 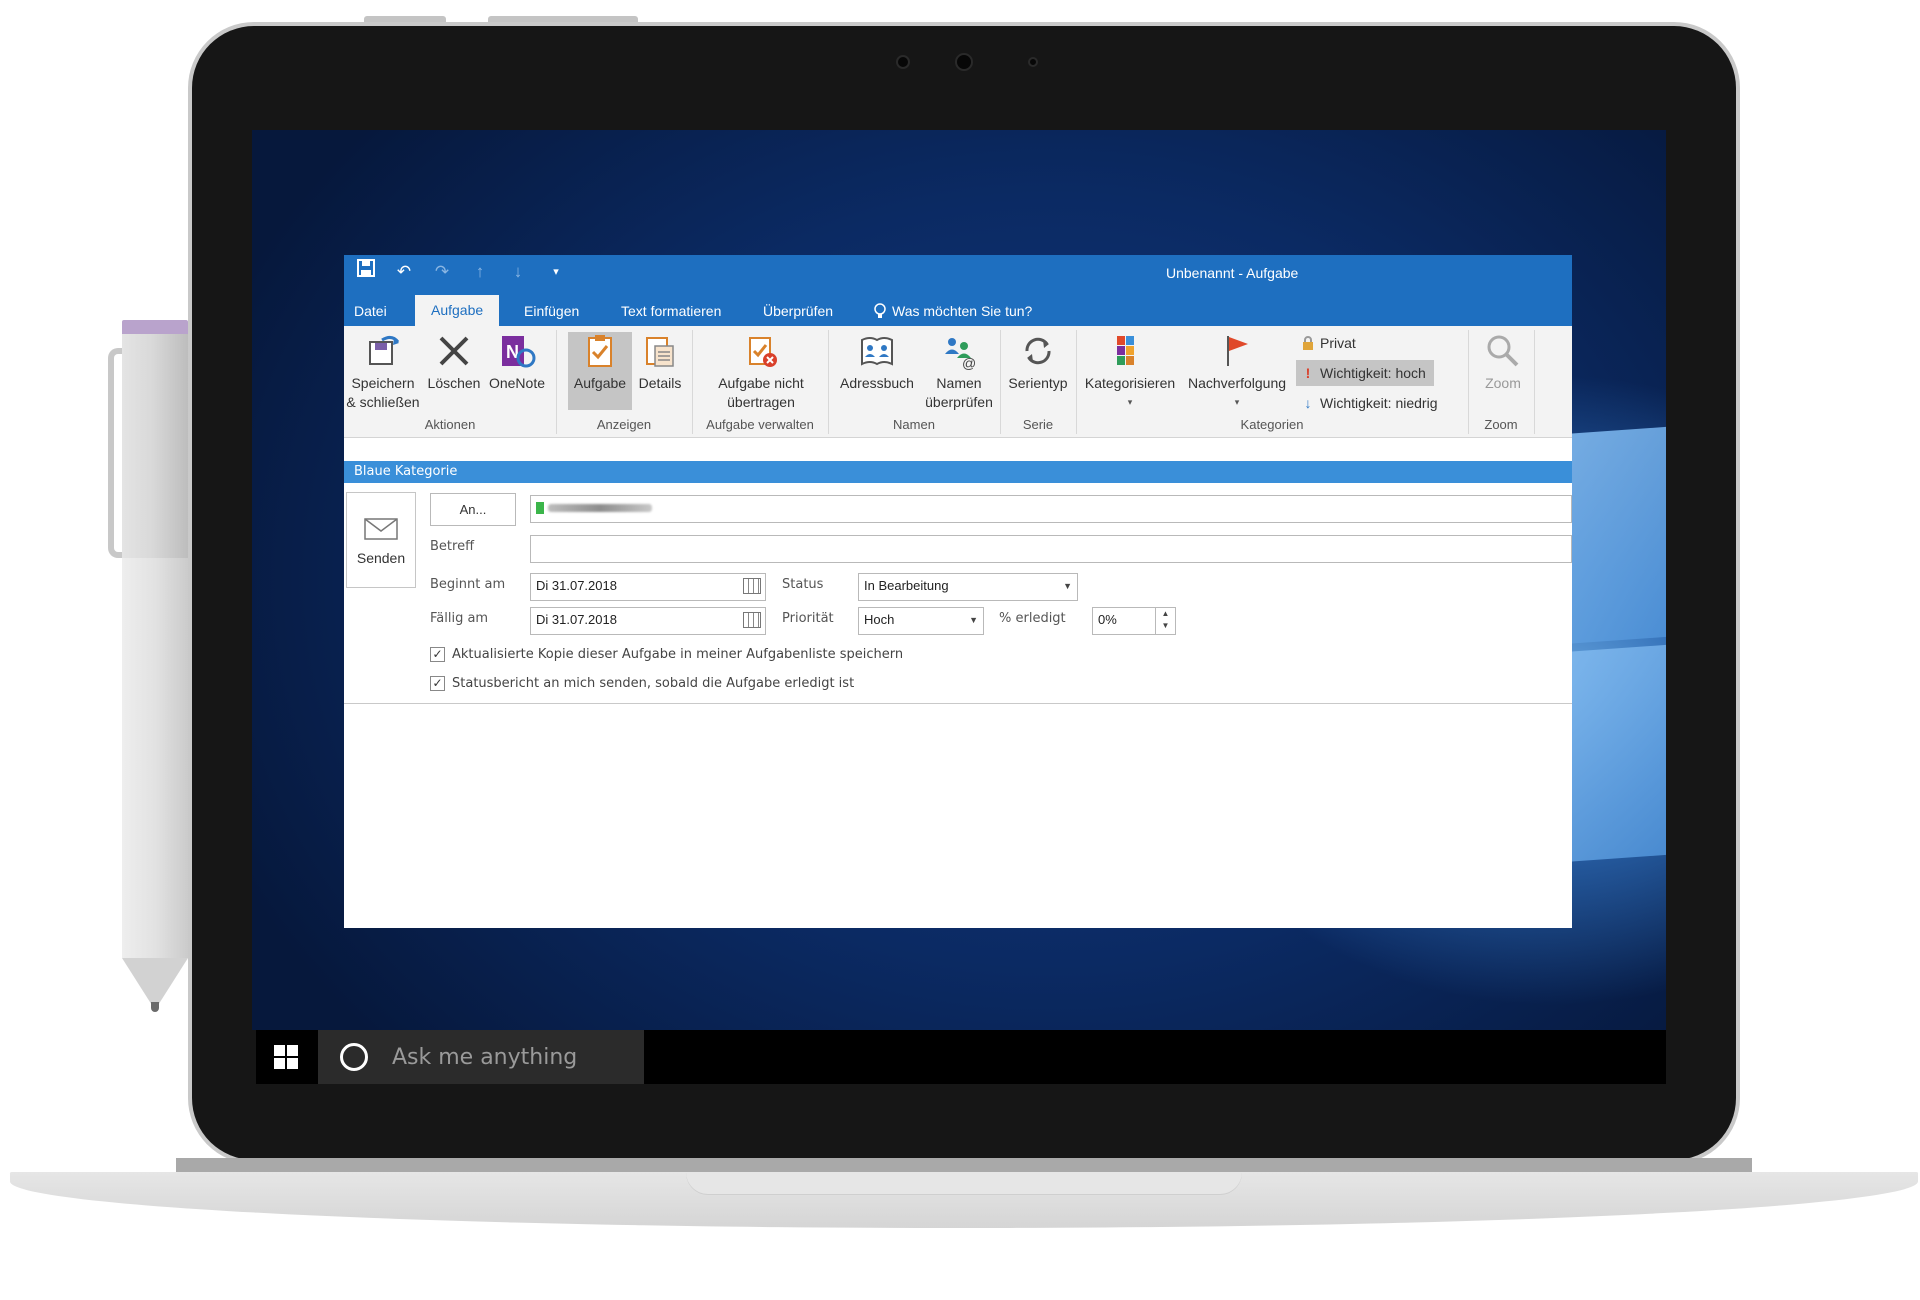 What do you see at coordinates (461, 272) in the screenshot?
I see `quick-access-toolbar: ↶ ↷ ↑ ↓ ▾` at bounding box center [461, 272].